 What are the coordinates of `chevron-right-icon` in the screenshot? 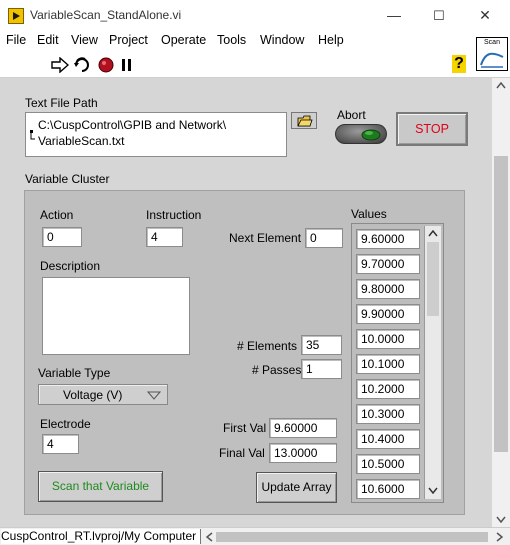 It's located at (499, 537).